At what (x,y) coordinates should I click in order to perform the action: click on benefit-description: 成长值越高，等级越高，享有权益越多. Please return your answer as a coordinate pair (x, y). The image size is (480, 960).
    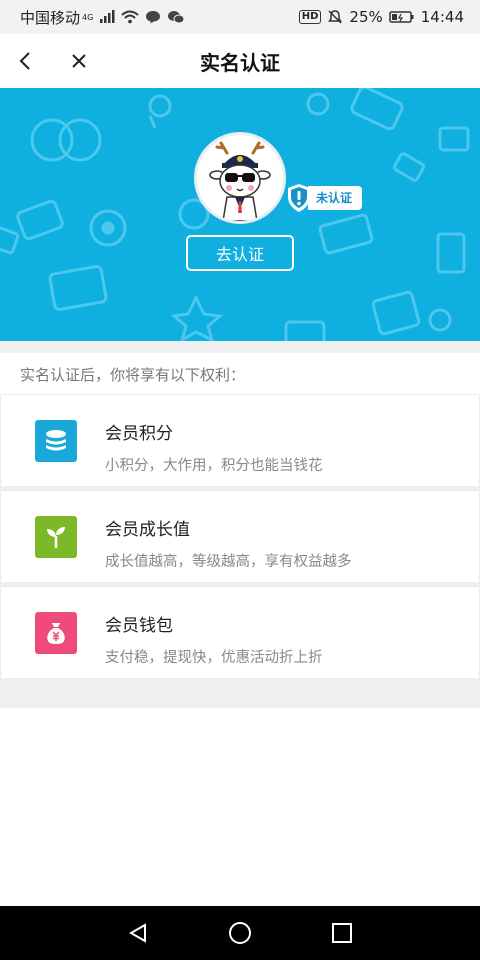
    Looking at the image, I should click on (228, 562).